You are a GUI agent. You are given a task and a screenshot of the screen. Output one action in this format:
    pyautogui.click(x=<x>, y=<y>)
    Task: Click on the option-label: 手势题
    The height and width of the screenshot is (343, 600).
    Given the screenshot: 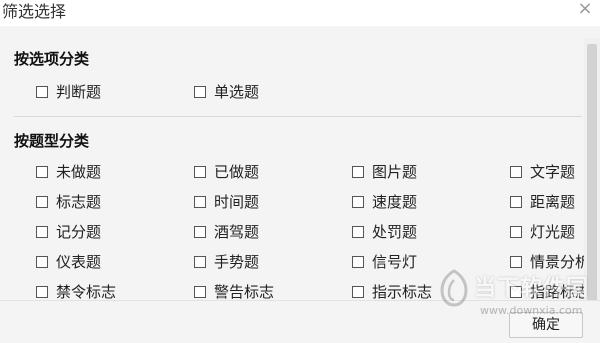 What is the action you would take?
    pyautogui.click(x=237, y=262)
    